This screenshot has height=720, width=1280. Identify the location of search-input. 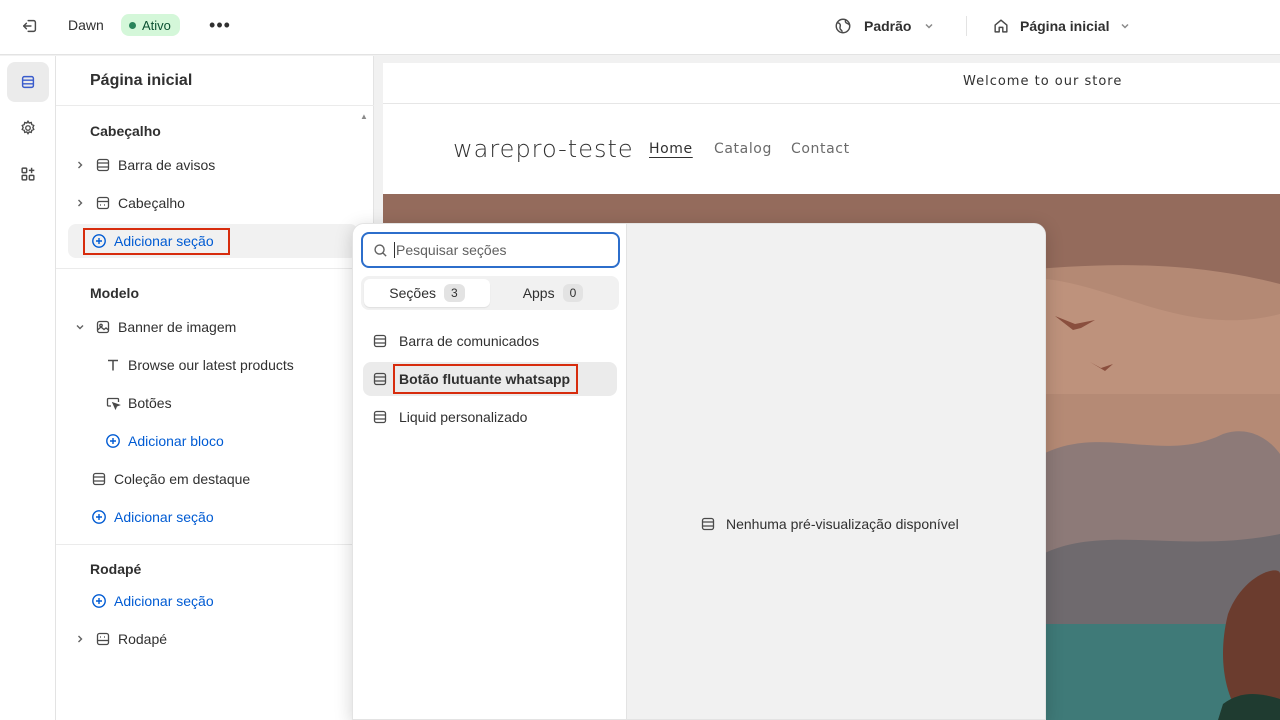
(501, 250).